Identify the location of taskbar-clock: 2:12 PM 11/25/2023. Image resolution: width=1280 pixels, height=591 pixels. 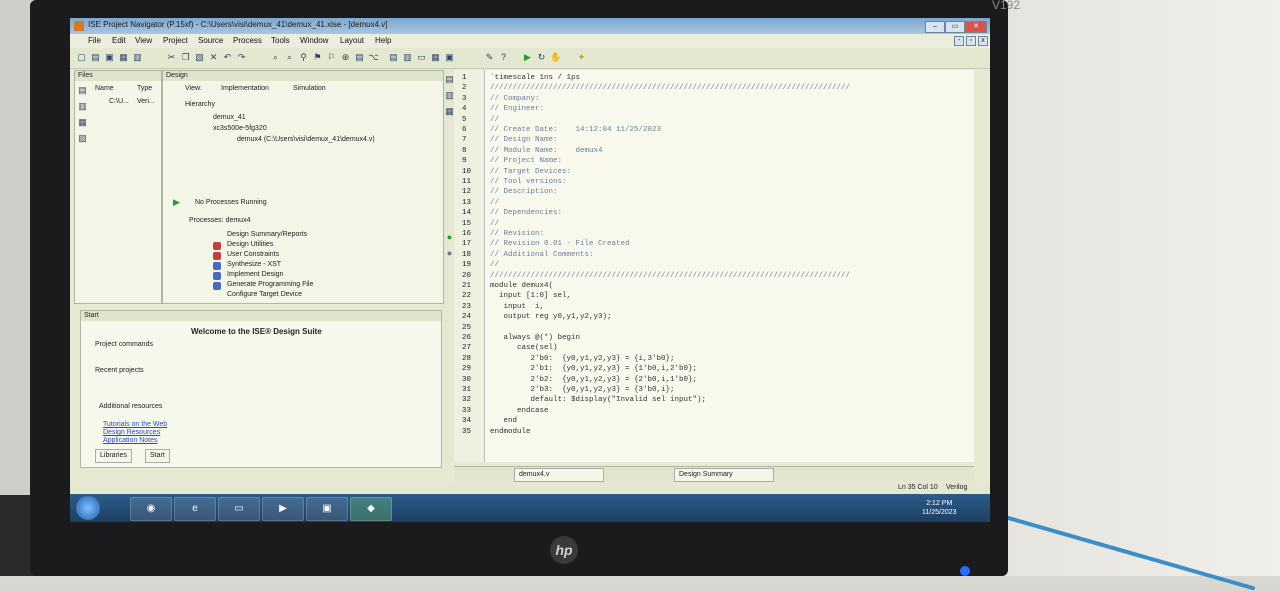
(939, 508).